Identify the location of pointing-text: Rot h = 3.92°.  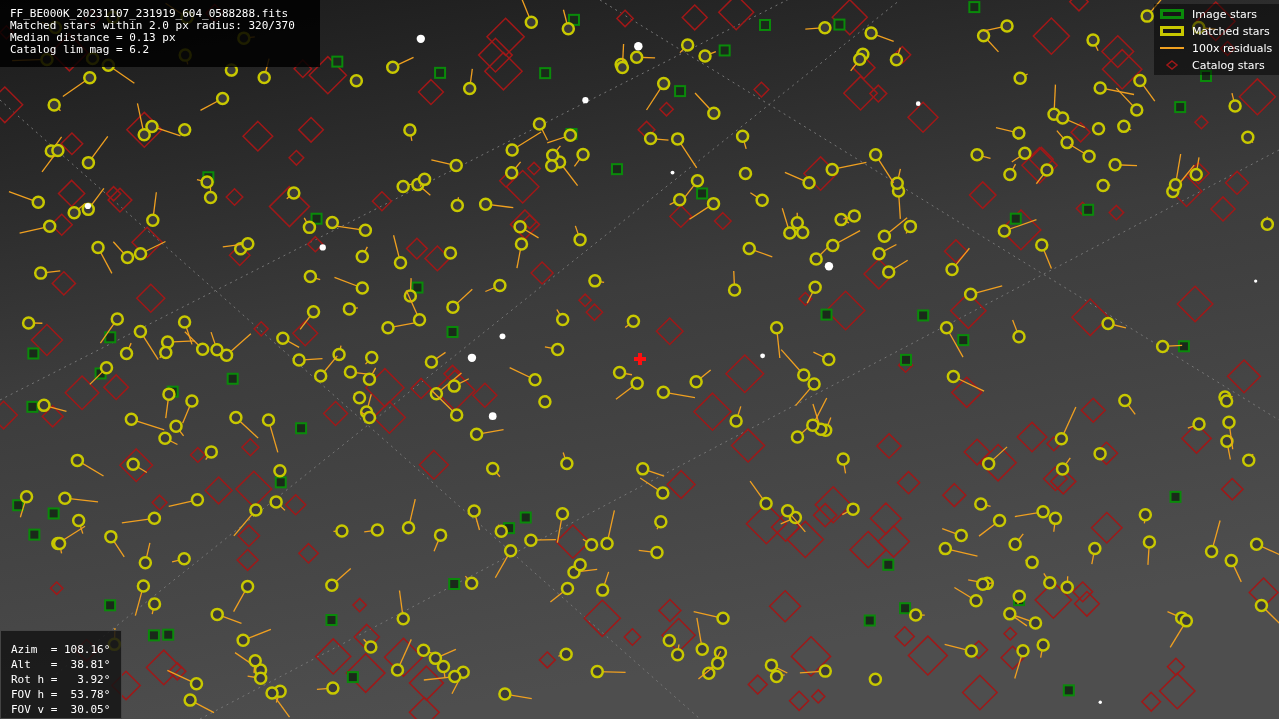
(61, 679).